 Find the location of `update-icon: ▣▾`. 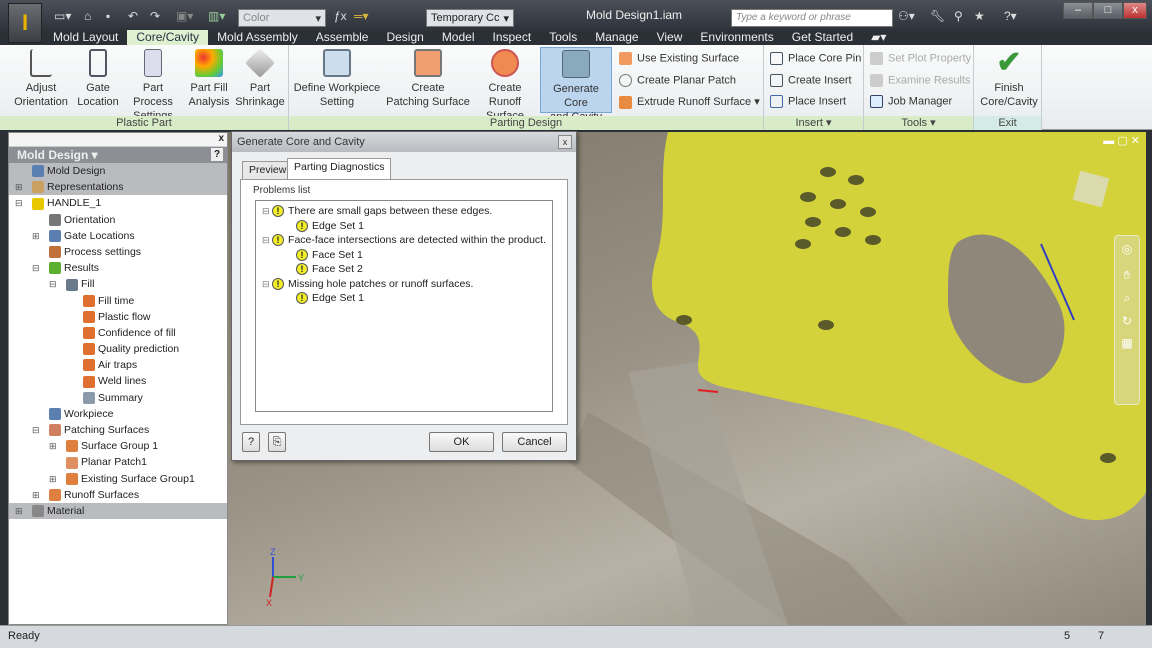

update-icon: ▣▾ is located at coordinates (184, 16).